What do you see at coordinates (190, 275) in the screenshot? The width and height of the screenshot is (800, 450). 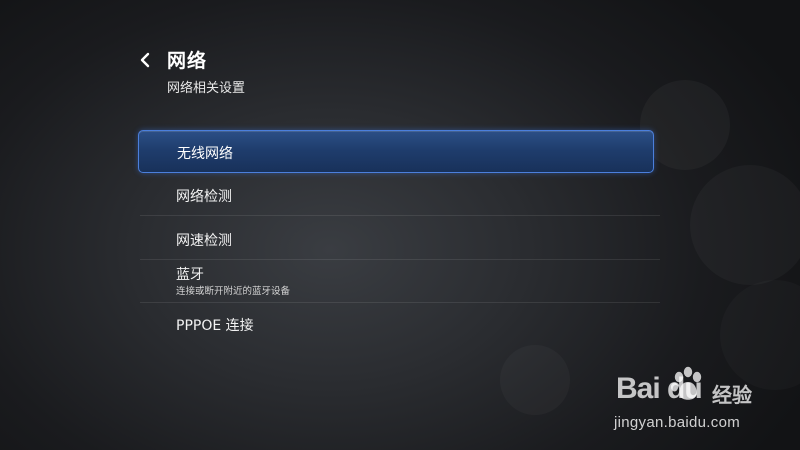 I see `menu-item-label: 蓝牙` at bounding box center [190, 275].